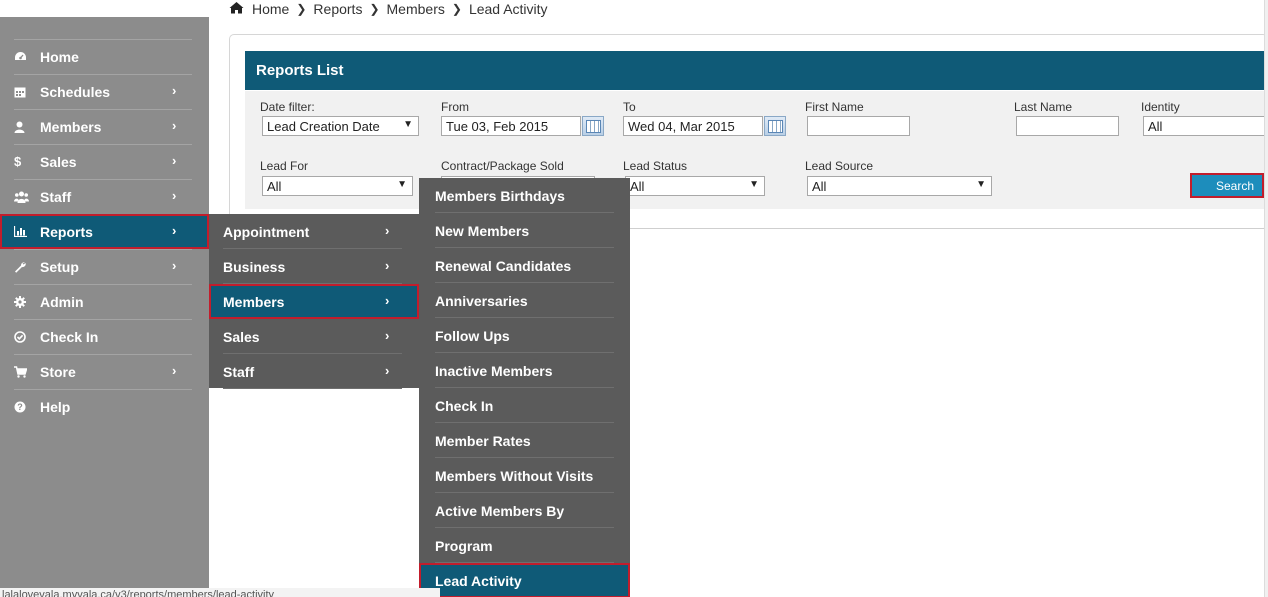 Image resolution: width=1268 pixels, height=597 pixels. What do you see at coordinates (27, 407) in the screenshot?
I see `question-icon: ?` at bounding box center [27, 407].